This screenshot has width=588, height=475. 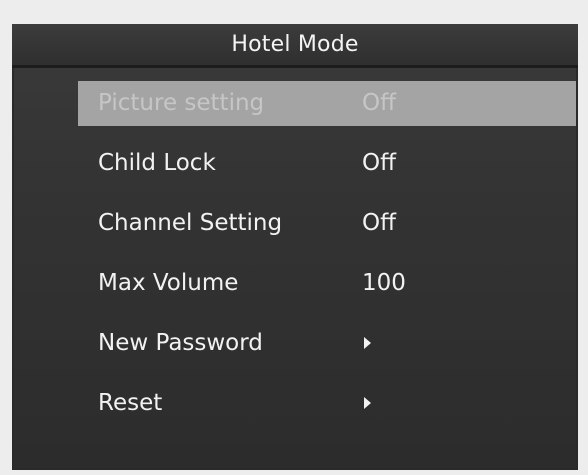 What do you see at coordinates (130, 403) in the screenshot?
I see `menu-item-label: Reset` at bounding box center [130, 403].